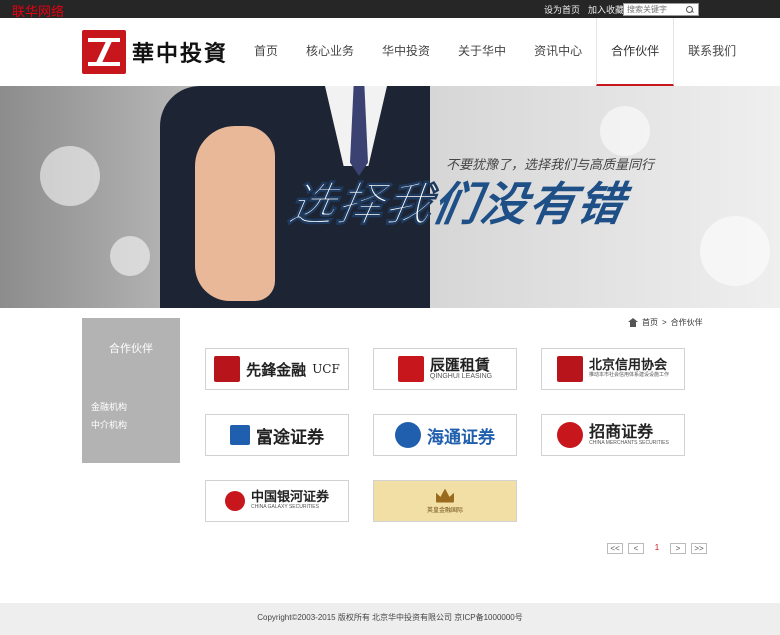 The height and width of the screenshot is (635, 780). What do you see at coordinates (390, 9) in the screenshot?
I see `top-bar: 联华网络 设为首页 加入收藏` at bounding box center [390, 9].